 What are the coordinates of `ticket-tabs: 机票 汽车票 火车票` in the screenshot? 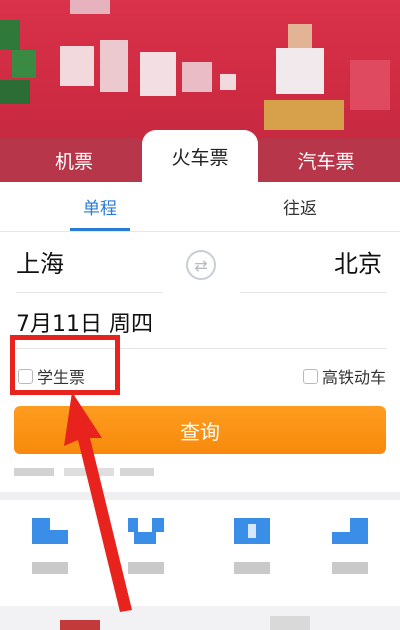 It's located at (200, 156).